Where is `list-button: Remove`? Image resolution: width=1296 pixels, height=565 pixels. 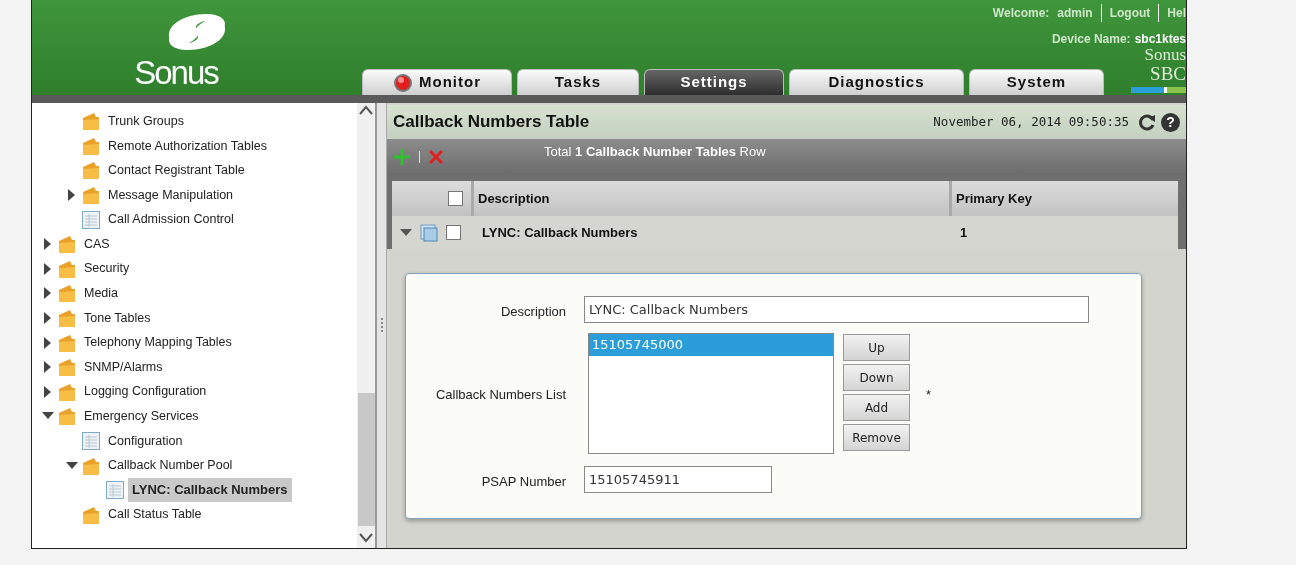
list-button: Remove is located at coordinates (876, 437).